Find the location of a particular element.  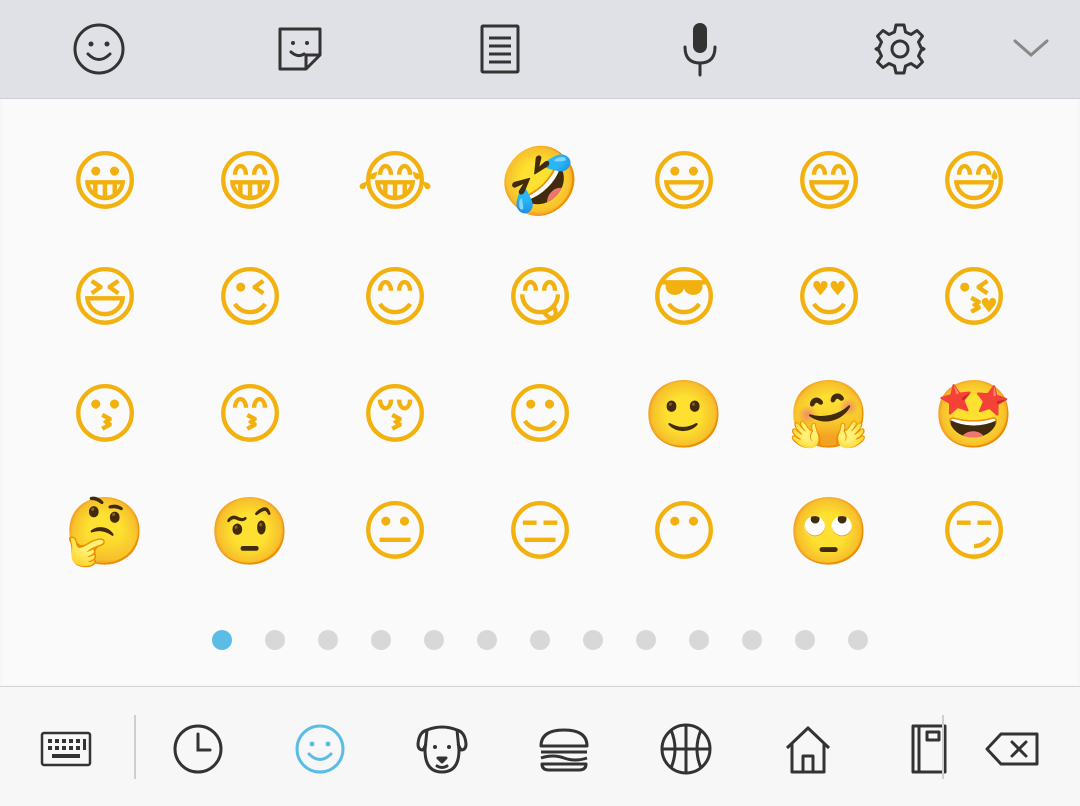

emoji-glyph: 😏 is located at coordinates (974, 531).